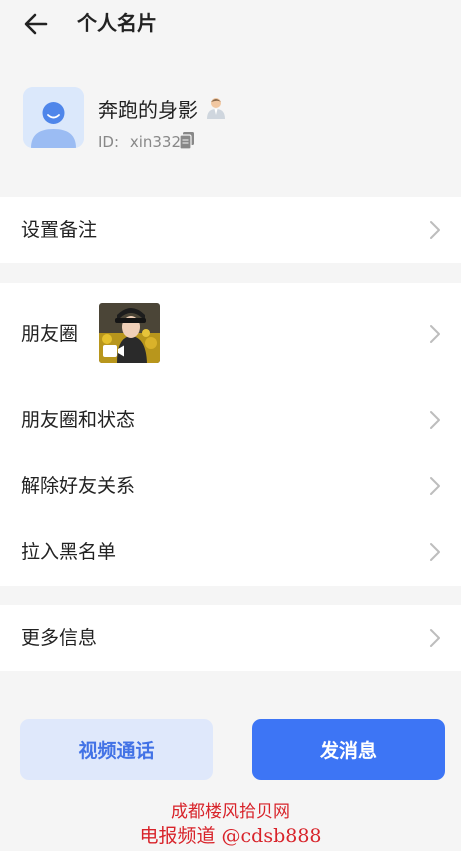 Image resolution: width=461 pixels, height=851 pixels. What do you see at coordinates (53, 117) in the screenshot?
I see `avatar` at bounding box center [53, 117].